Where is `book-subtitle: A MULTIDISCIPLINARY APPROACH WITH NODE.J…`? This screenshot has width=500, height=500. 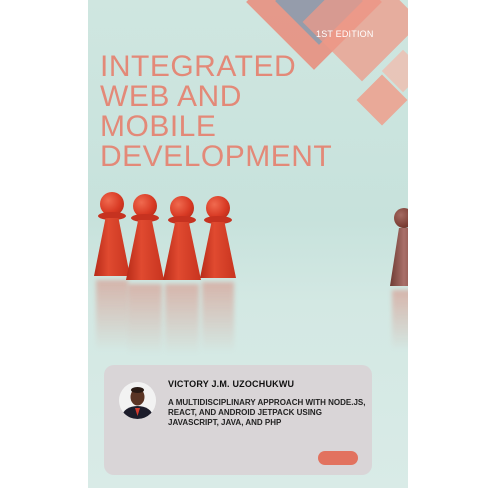
book-subtitle: A MULTIDISCIPLINARY APPROACH WITH NODE.J… is located at coordinates (267, 412).